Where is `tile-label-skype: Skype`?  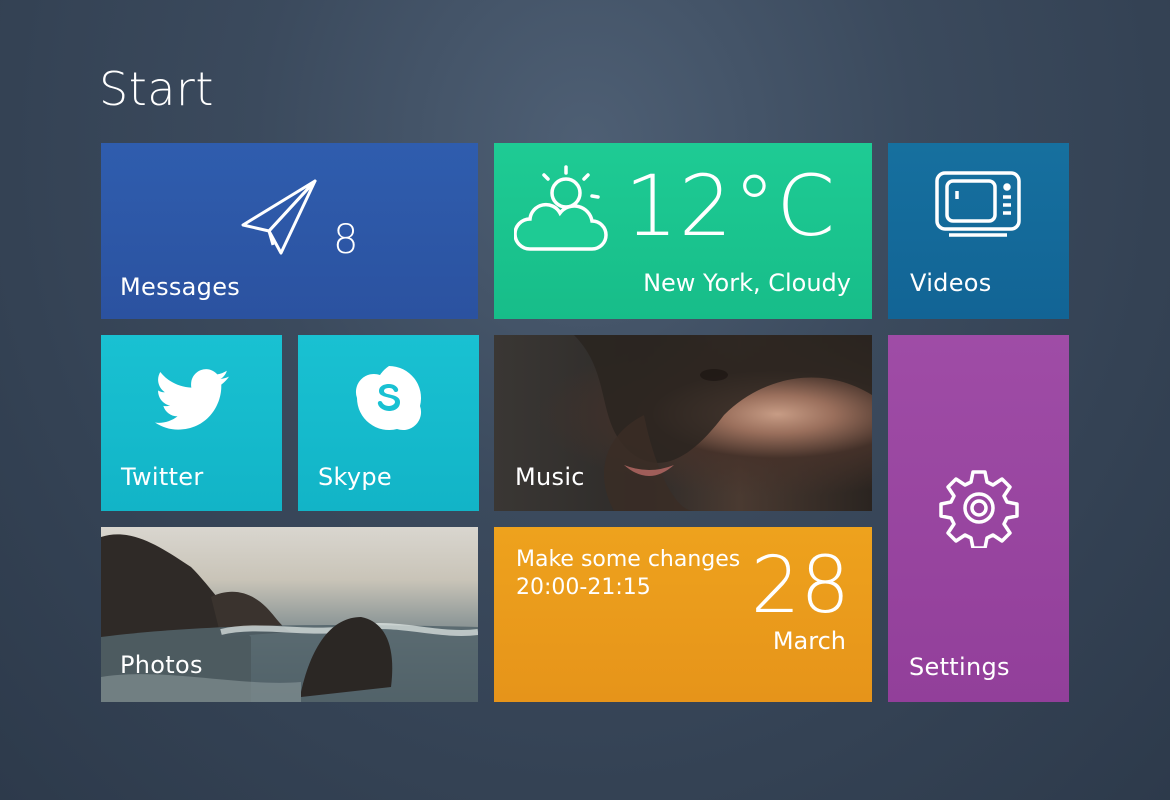
tile-label-skype: Skype is located at coordinates (355, 477).